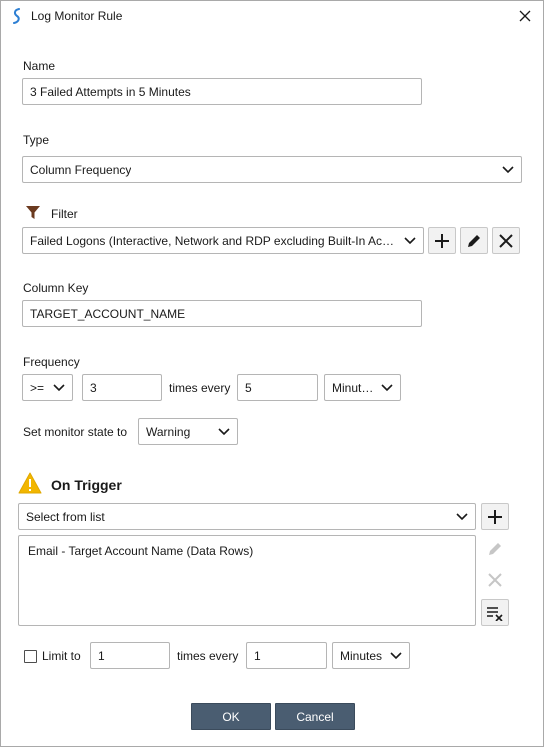  Describe the element at coordinates (93, 387) in the screenshot. I see `frequency-count-value: 3` at that location.